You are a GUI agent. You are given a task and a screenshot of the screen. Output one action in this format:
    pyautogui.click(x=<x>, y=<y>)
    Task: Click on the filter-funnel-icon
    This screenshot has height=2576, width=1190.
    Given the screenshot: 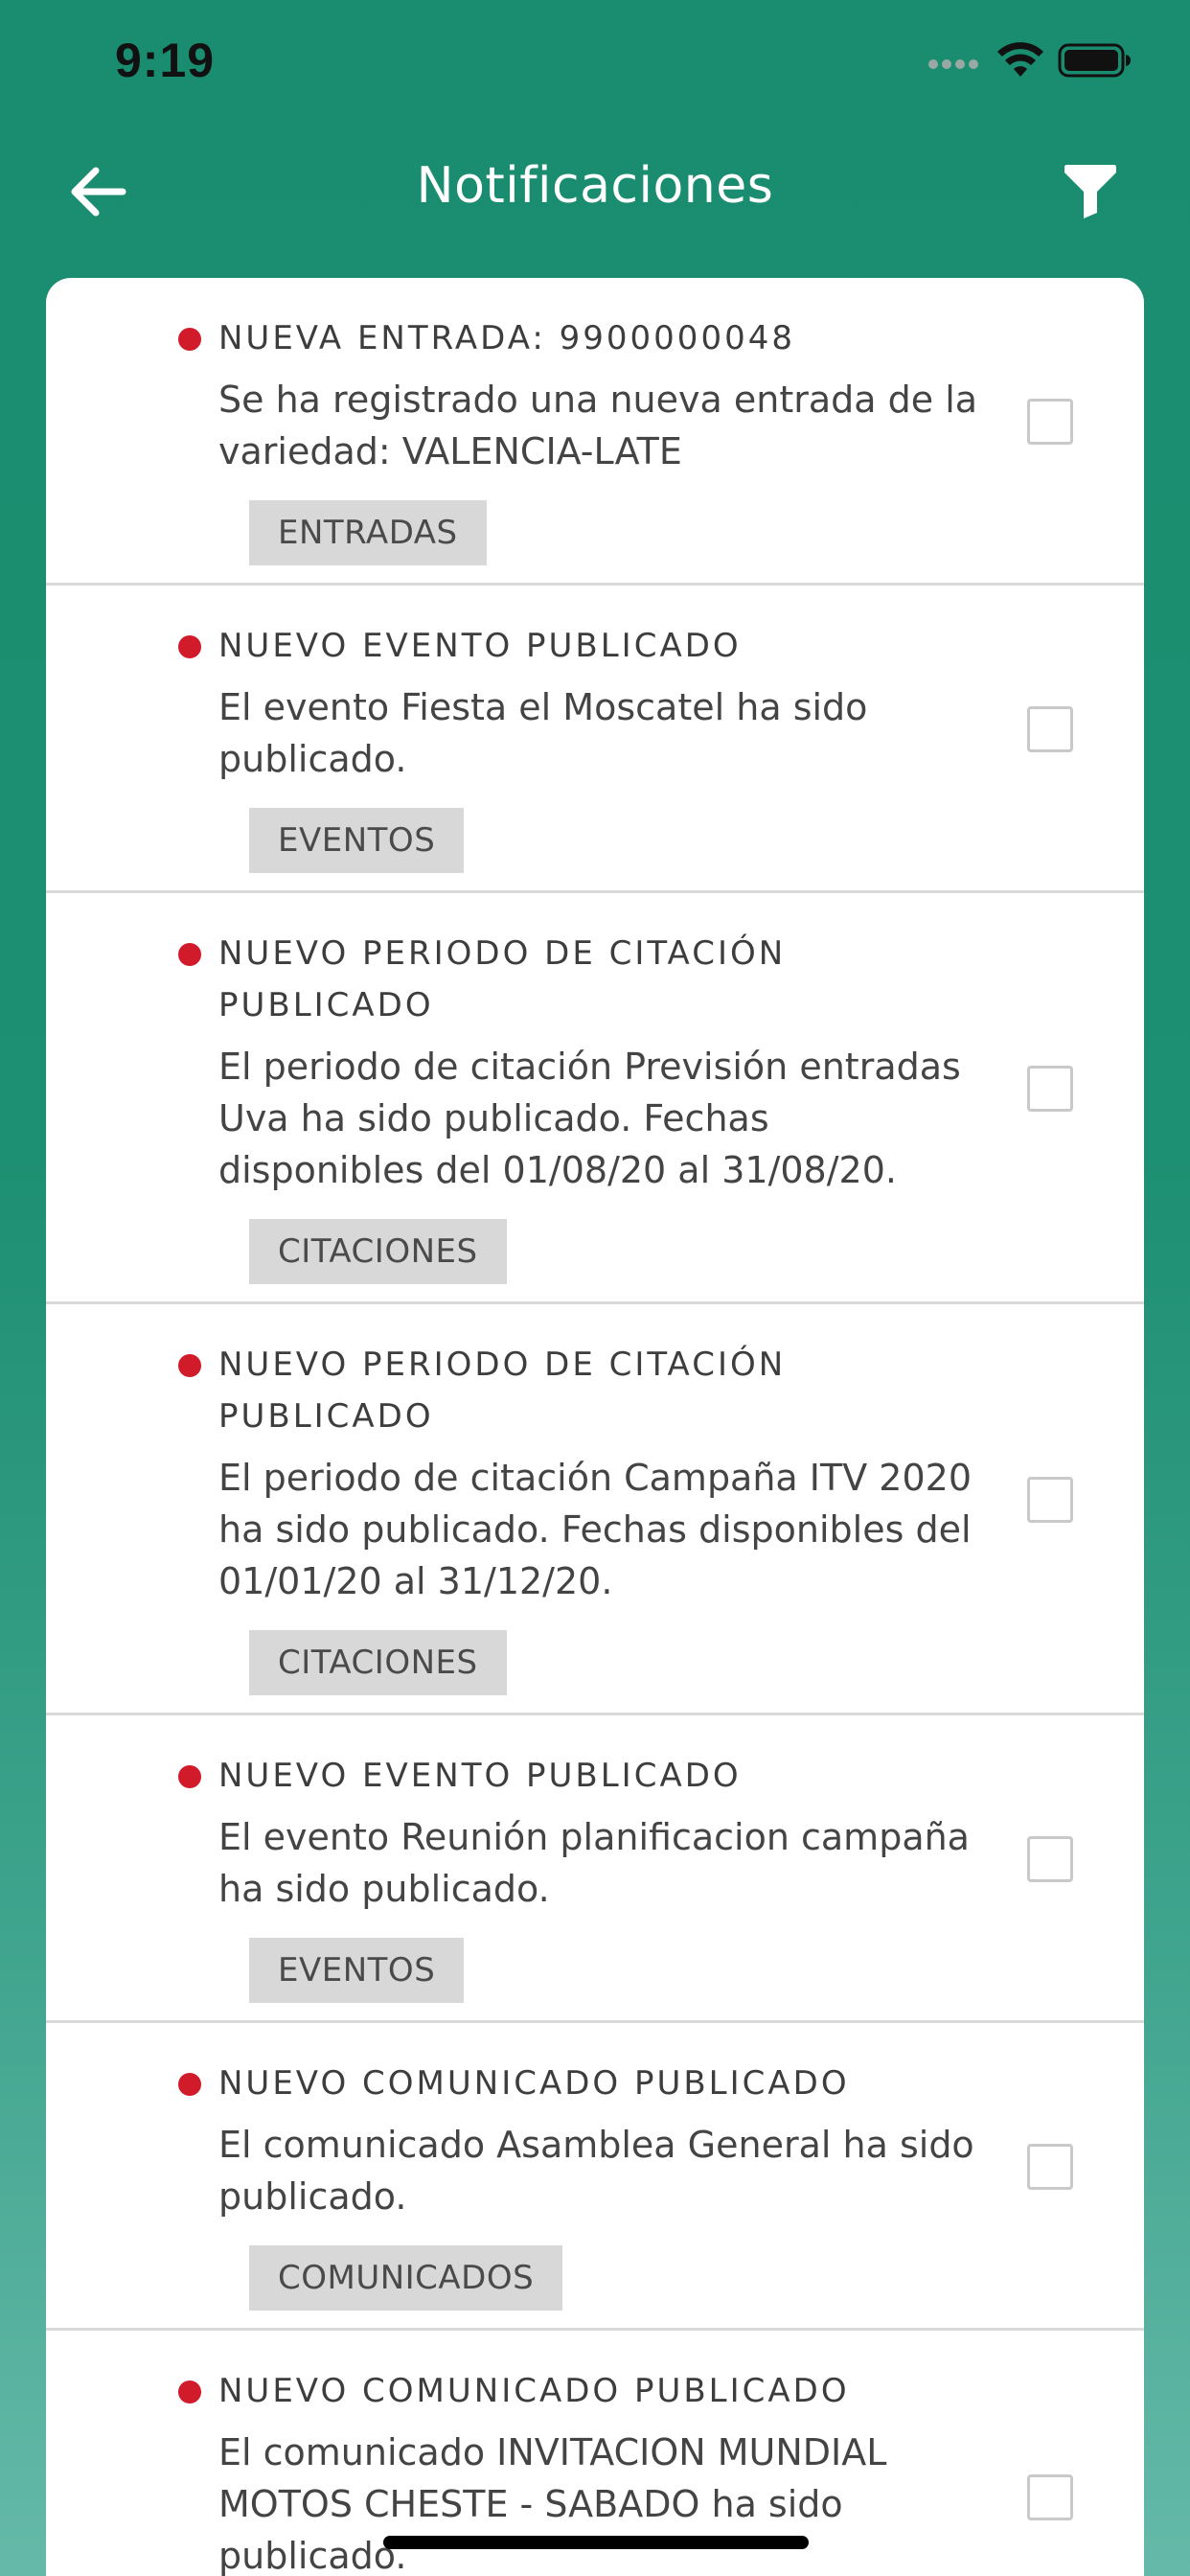 What is the action you would take?
    pyautogui.click(x=1091, y=193)
    